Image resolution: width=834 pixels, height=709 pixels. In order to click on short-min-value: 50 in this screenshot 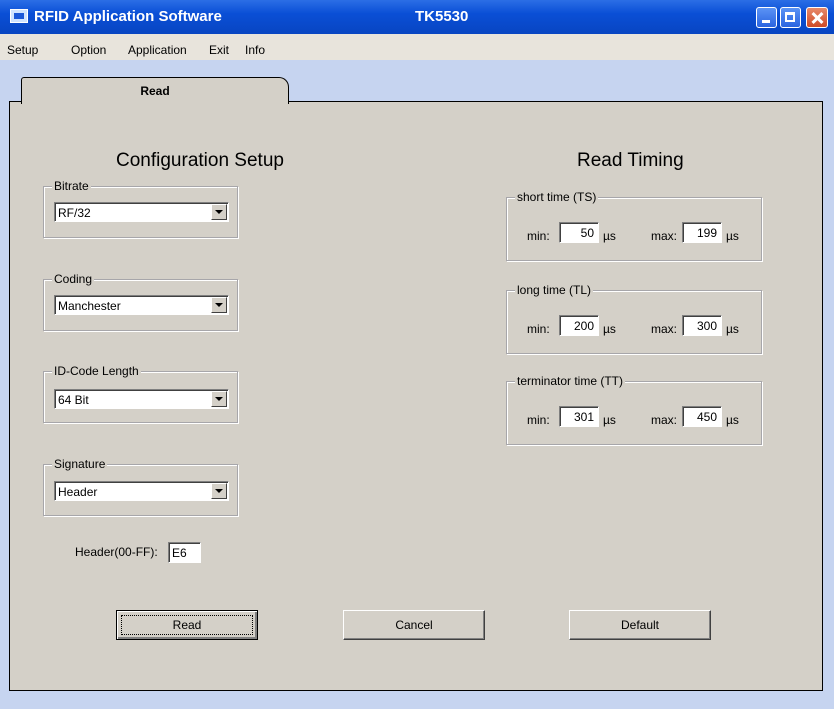, I will do `click(587, 233)`.